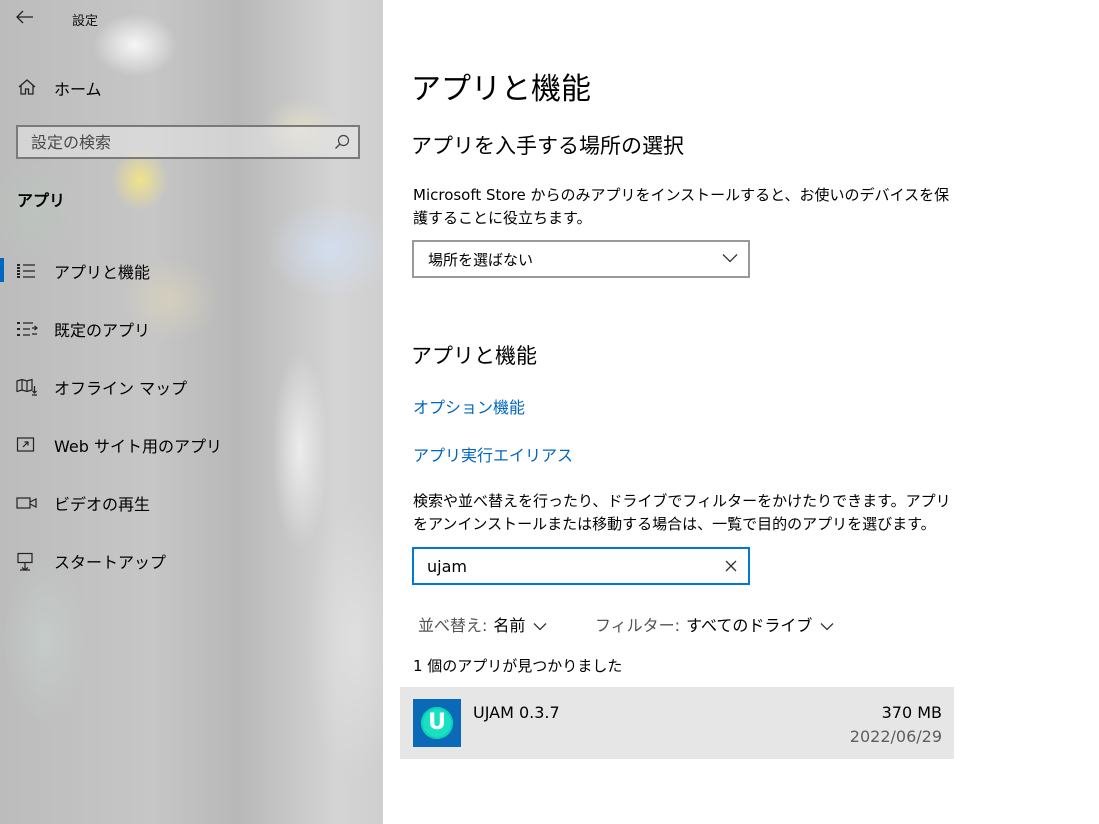  I want to click on dropdown-value: 場所を選ばない, so click(481, 260).